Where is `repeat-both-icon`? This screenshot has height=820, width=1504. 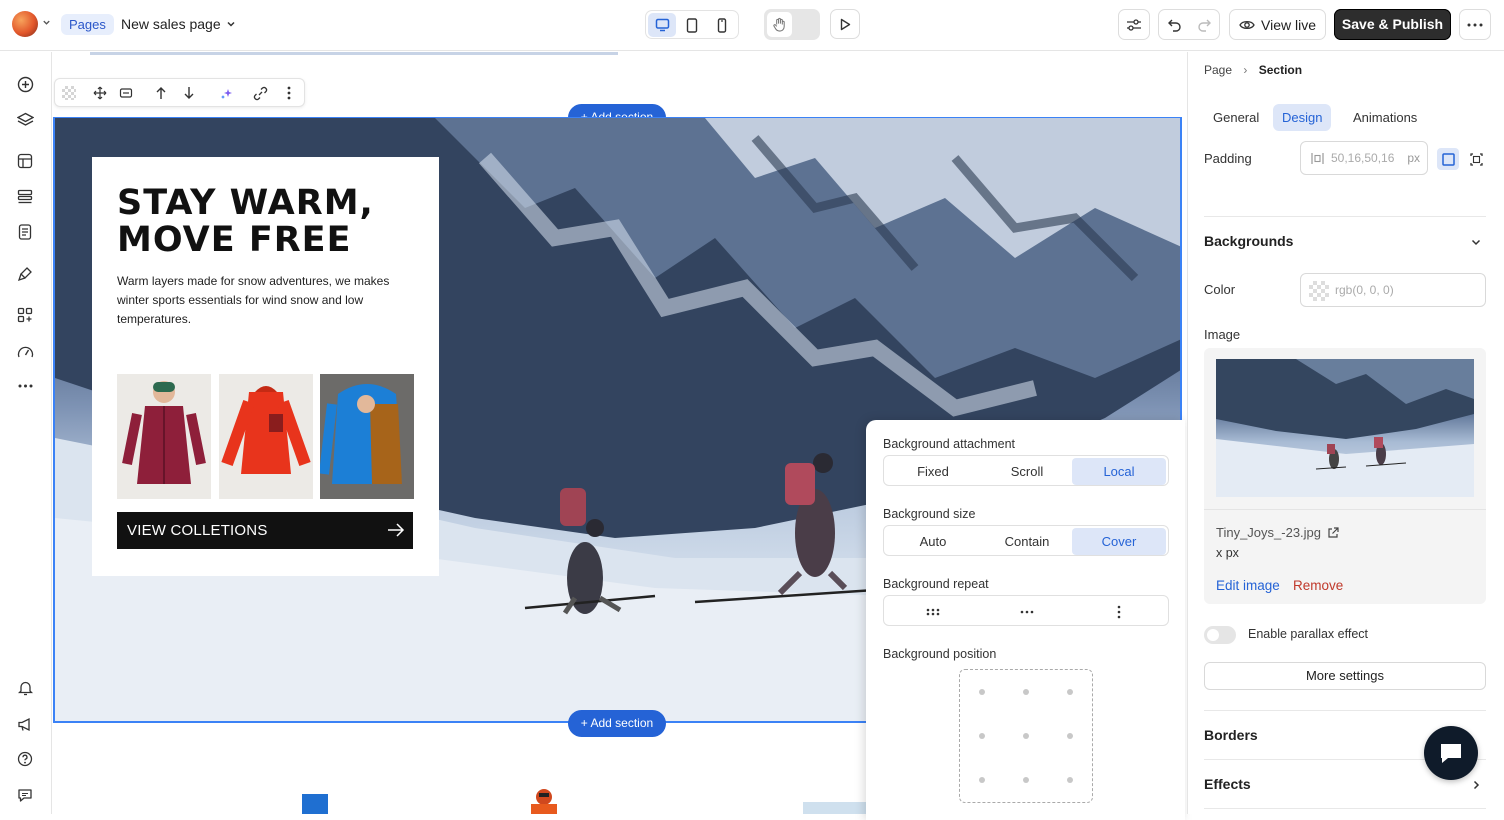
repeat-both-icon is located at coordinates (933, 611).